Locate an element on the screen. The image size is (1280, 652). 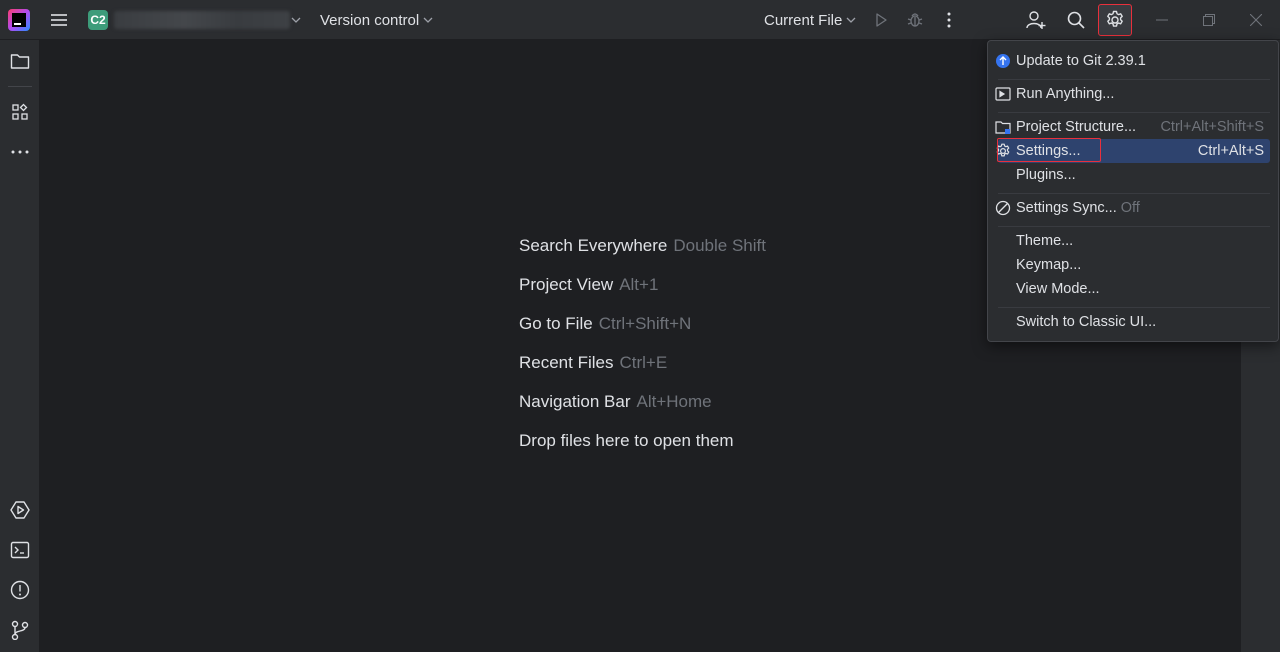
git-tool-button is located at coordinates (20, 630).